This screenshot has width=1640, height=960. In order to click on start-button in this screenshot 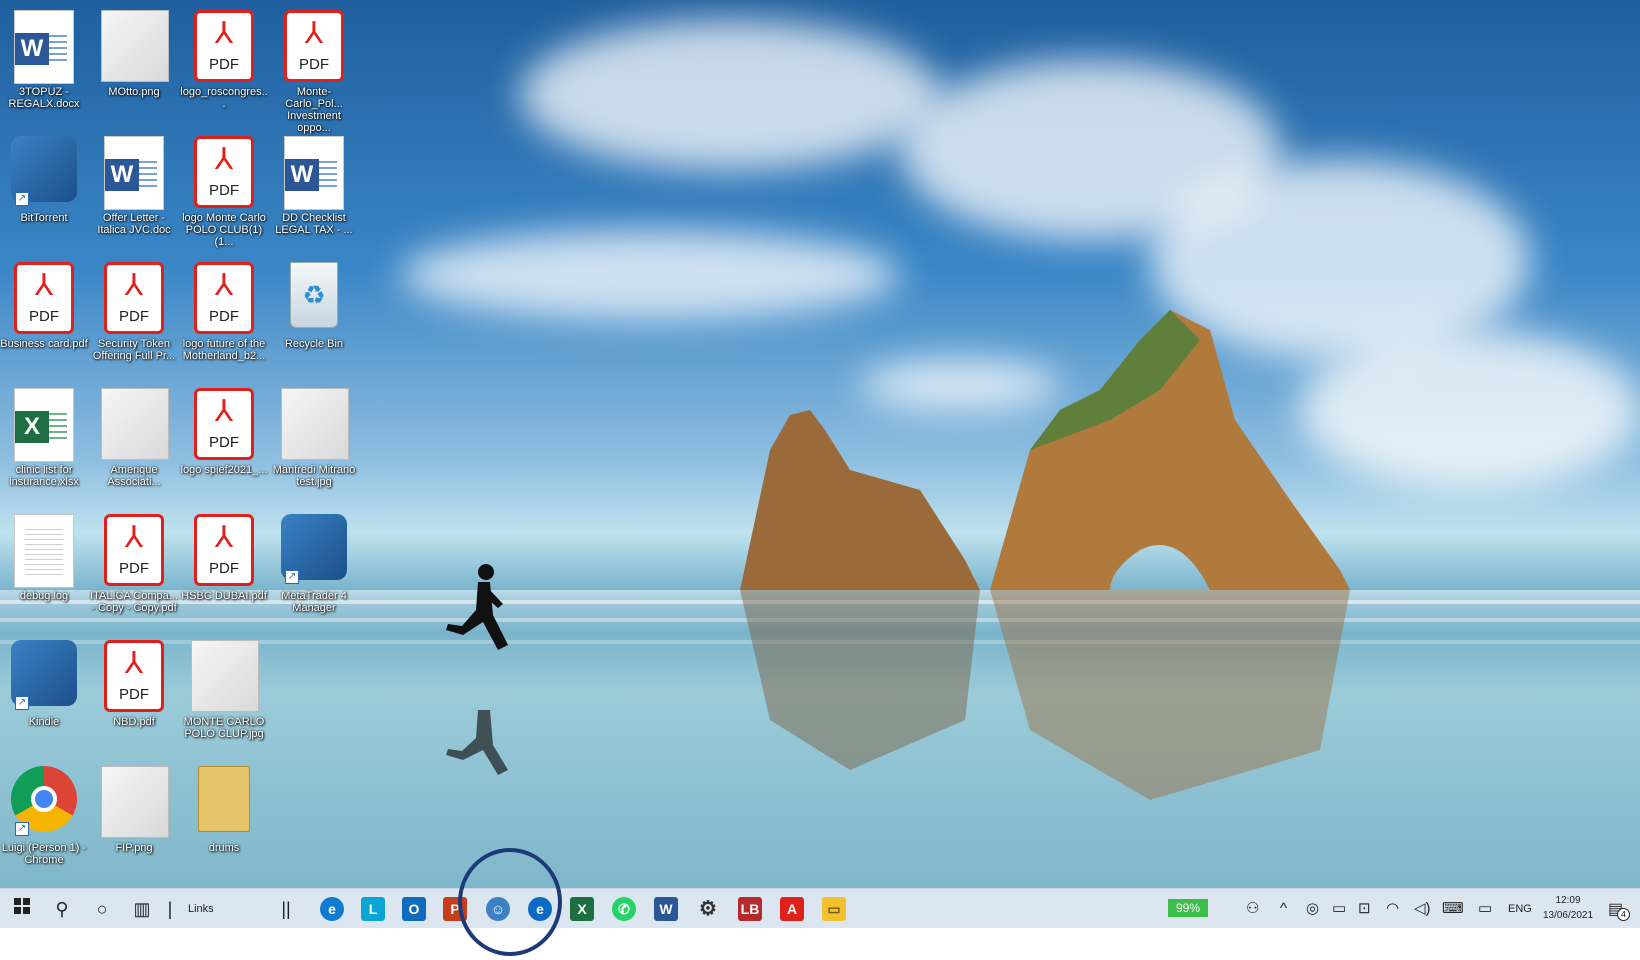, I will do `click(22, 909)`.